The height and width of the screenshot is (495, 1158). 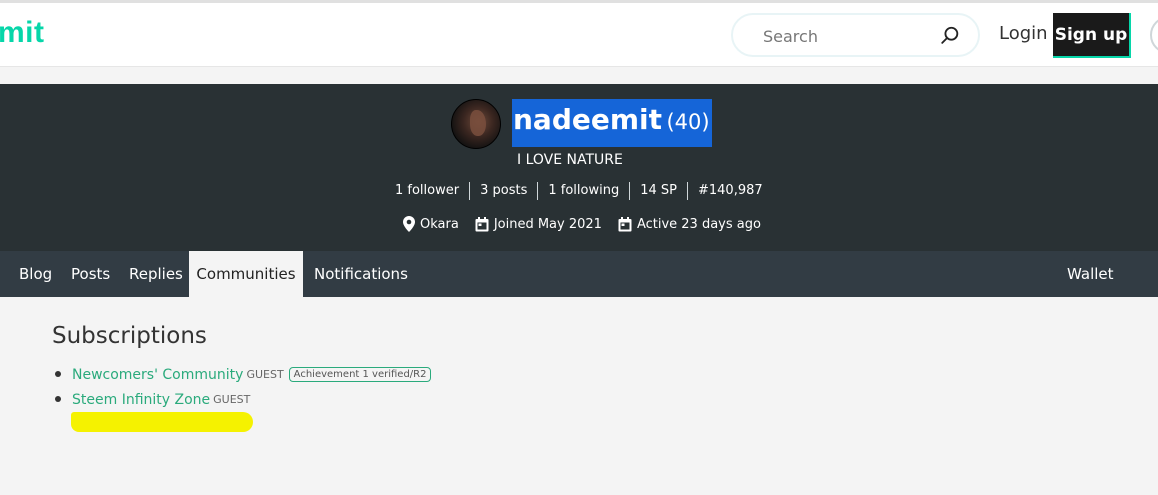 What do you see at coordinates (361, 274) in the screenshot?
I see `tab-notifications: Notifications` at bounding box center [361, 274].